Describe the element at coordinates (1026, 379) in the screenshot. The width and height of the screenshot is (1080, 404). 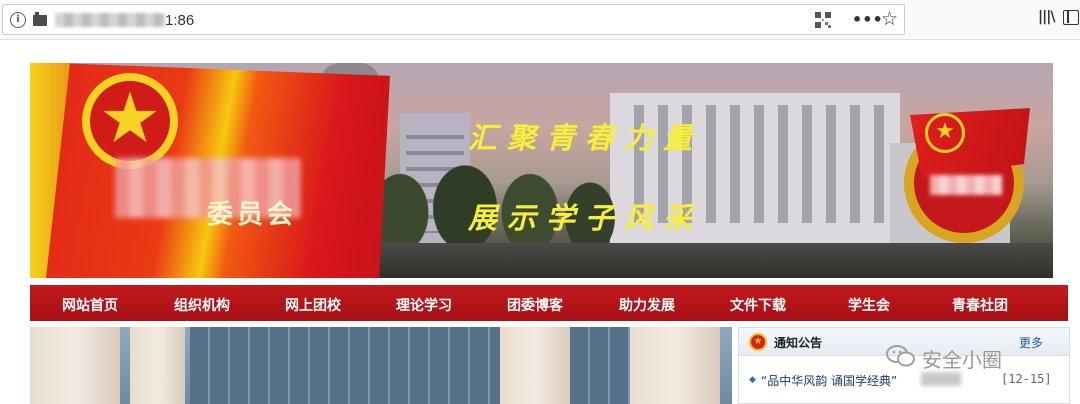
I see `notice-item-date: [12-15]` at that location.